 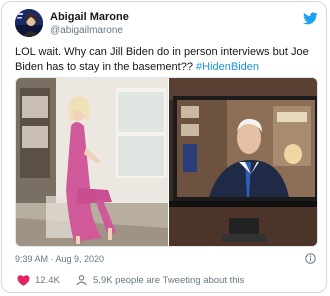 What do you see at coordinates (169, 280) in the screenshot?
I see `tweeting-about-text: 5.9K people are Tweeting about this` at bounding box center [169, 280].